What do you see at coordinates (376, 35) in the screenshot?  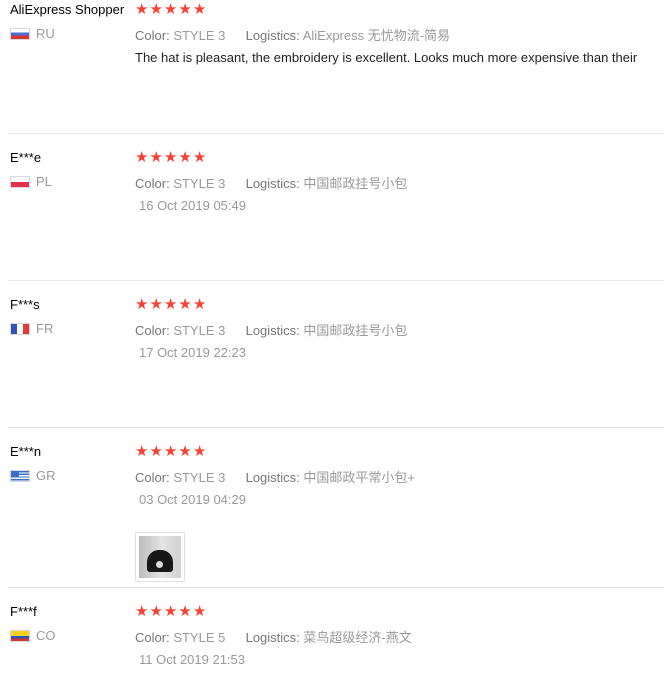 I see `logistics-value: AliExpress 无忧物流-简易` at bounding box center [376, 35].